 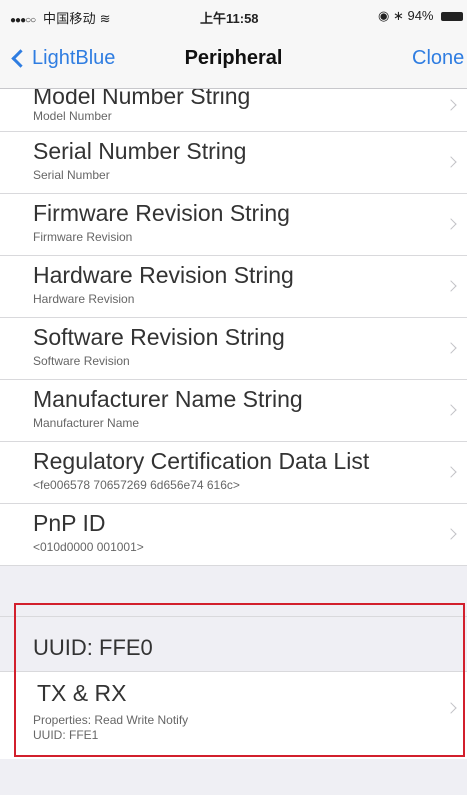 What do you see at coordinates (136, 485) in the screenshot?
I see `item-subtitle: <fe006578 70657269 6d656e74 616c>` at bounding box center [136, 485].